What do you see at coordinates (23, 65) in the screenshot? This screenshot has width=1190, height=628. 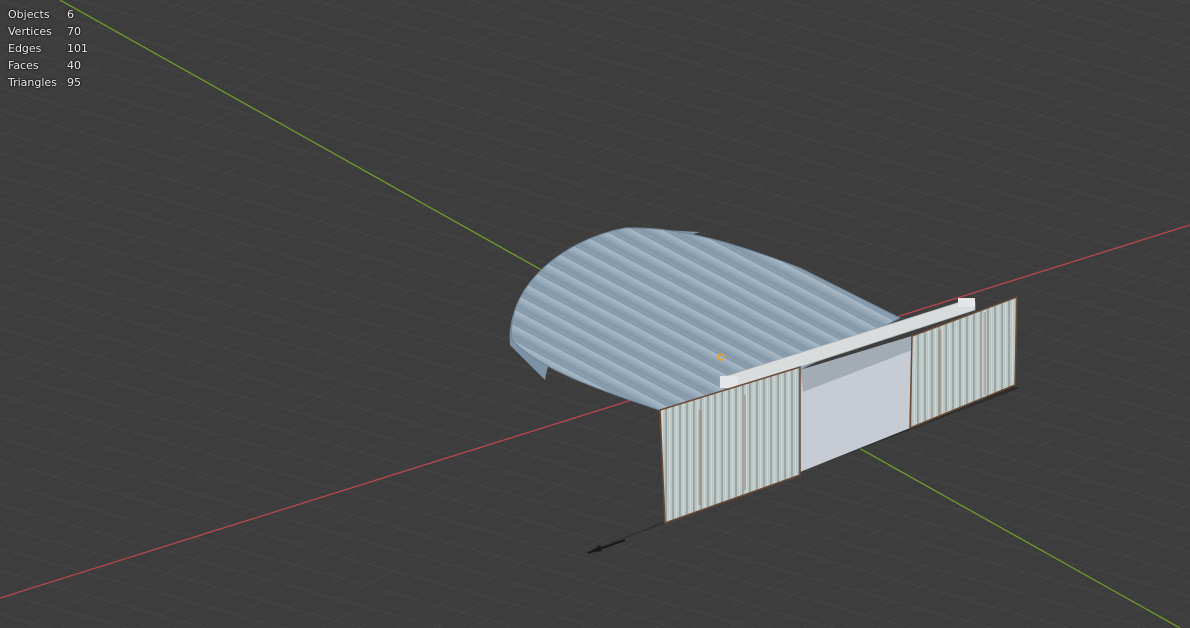 I see `stat-label: Faces` at bounding box center [23, 65].